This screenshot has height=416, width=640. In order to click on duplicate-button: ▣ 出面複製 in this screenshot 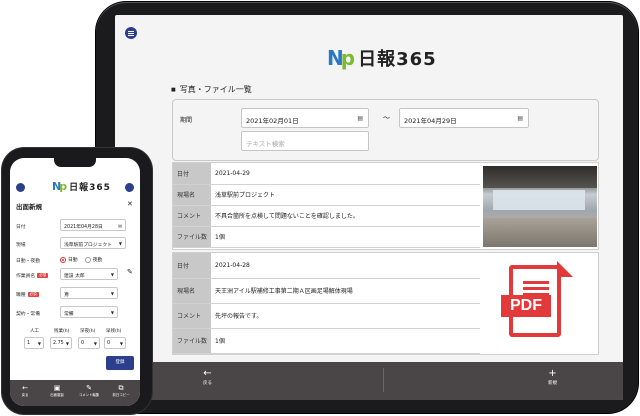, I will do `click(57, 390)`.